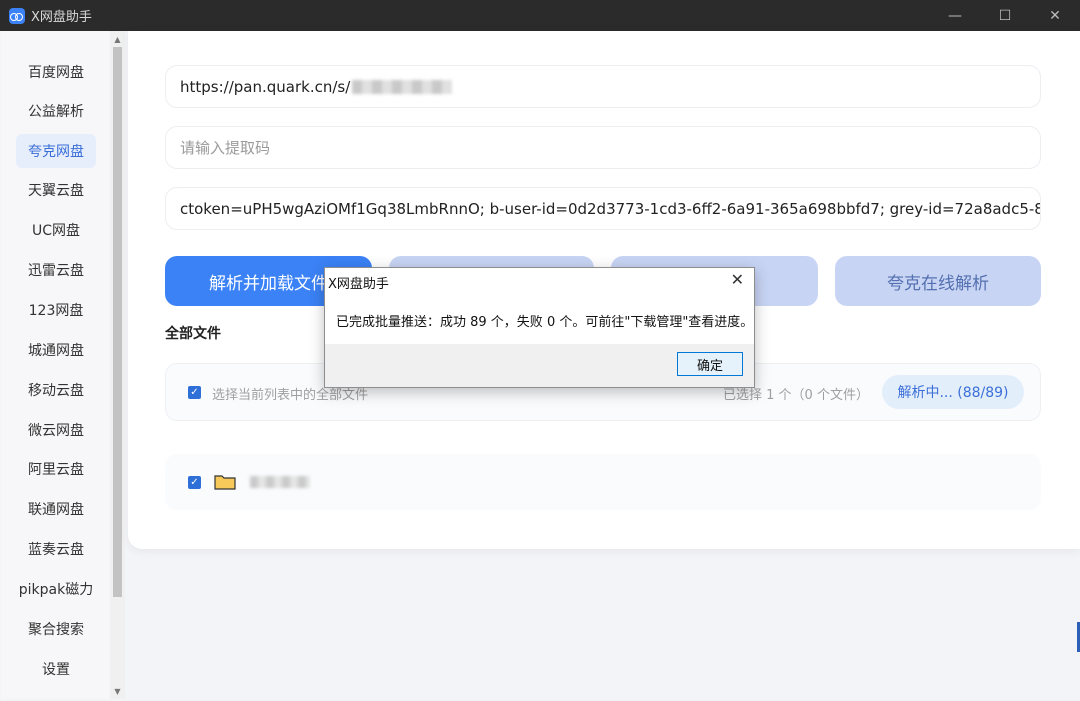  What do you see at coordinates (56, 629) in the screenshot?
I see `sidebar-item-search: 聚合搜索` at bounding box center [56, 629].